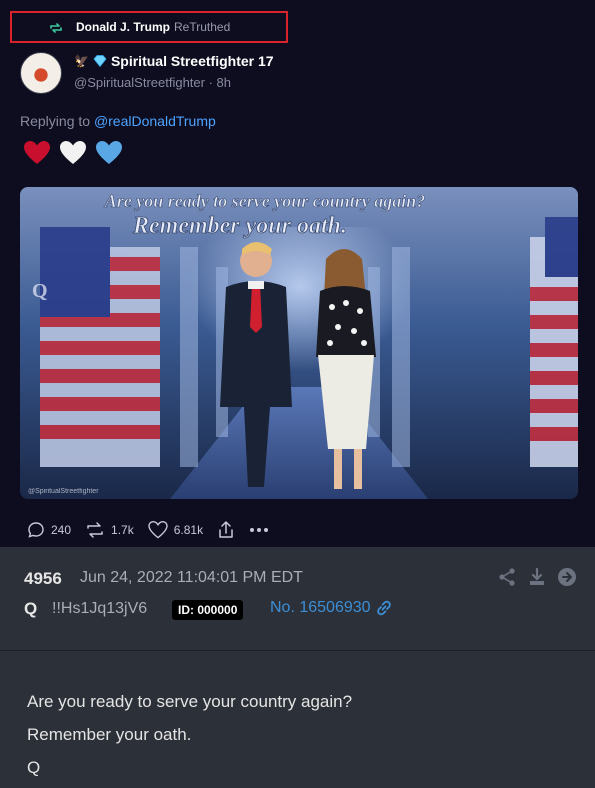 The image size is (595, 788). What do you see at coordinates (41, 73) in the screenshot?
I see `avatar` at bounding box center [41, 73].